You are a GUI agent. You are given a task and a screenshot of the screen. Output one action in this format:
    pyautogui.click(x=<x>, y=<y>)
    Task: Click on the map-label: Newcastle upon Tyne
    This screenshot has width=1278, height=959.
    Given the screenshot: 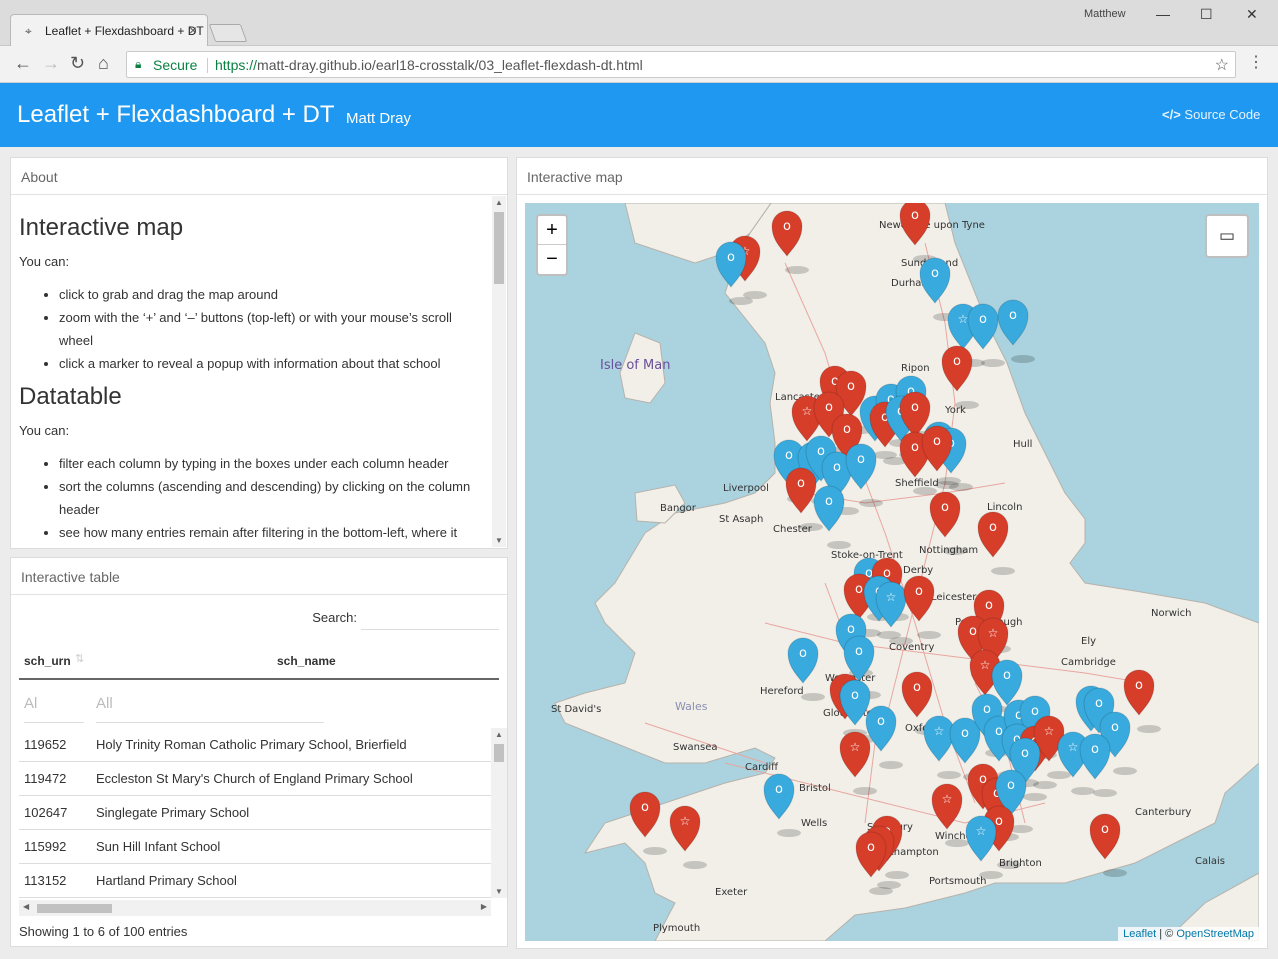 What is the action you would take?
    pyautogui.click(x=932, y=225)
    